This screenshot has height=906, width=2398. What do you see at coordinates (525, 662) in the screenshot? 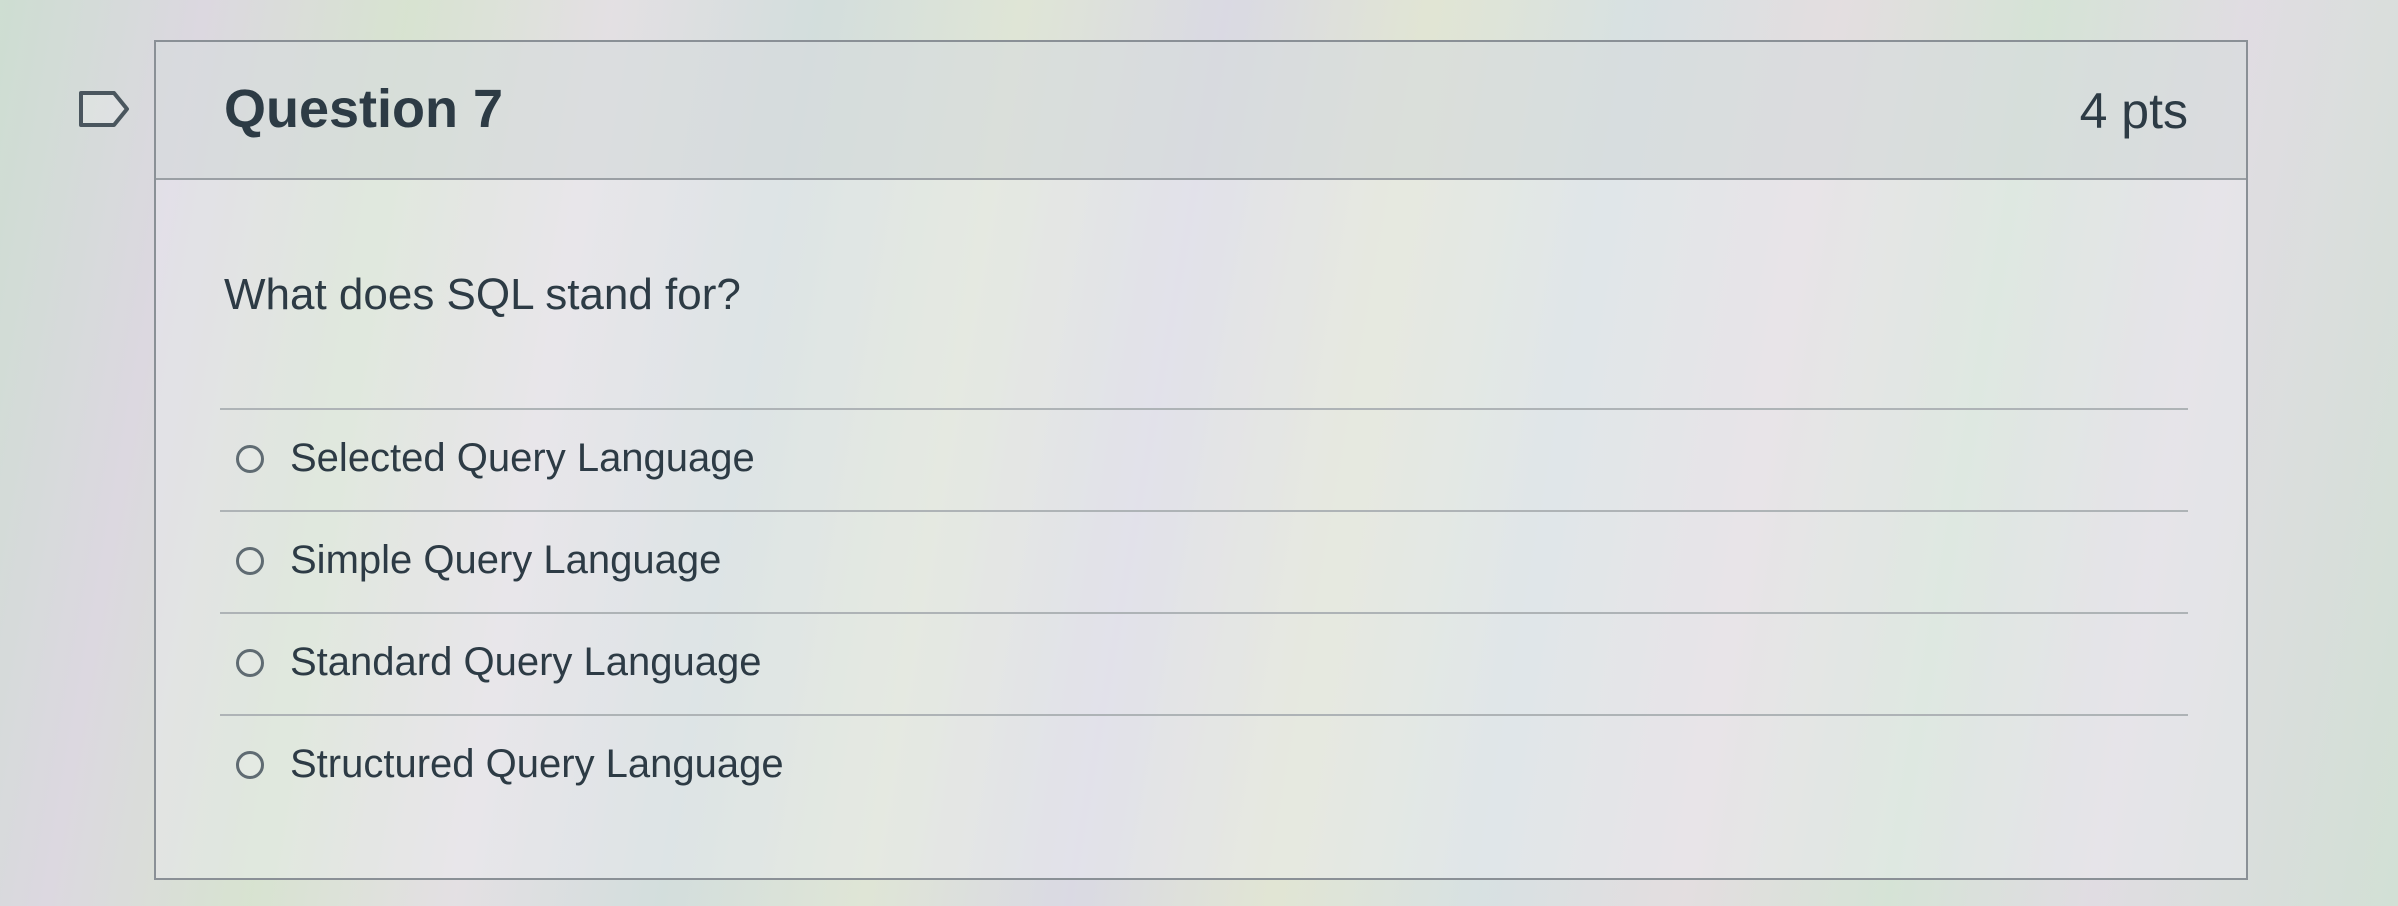
I see `answer-label: Standard Query Language` at bounding box center [525, 662].